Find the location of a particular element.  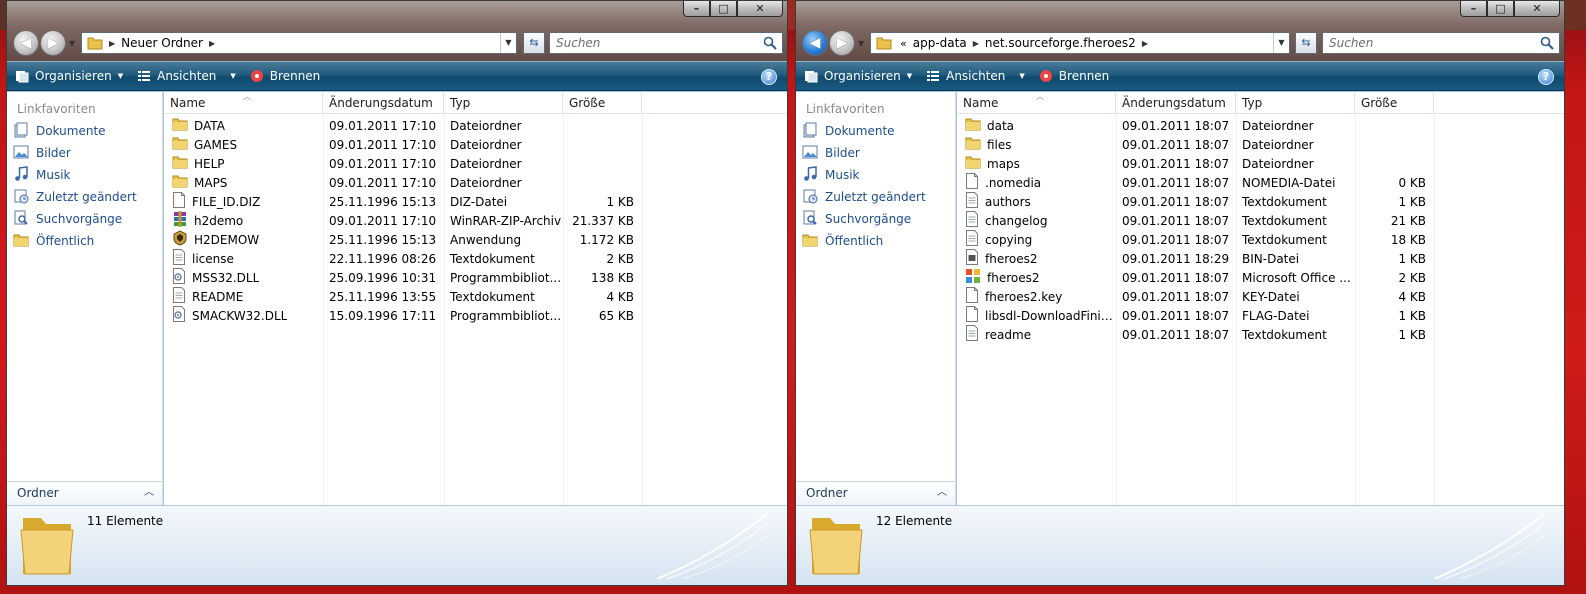

breadcrumb-item: net.sourceforge.fheroes2 is located at coordinates (1060, 43).